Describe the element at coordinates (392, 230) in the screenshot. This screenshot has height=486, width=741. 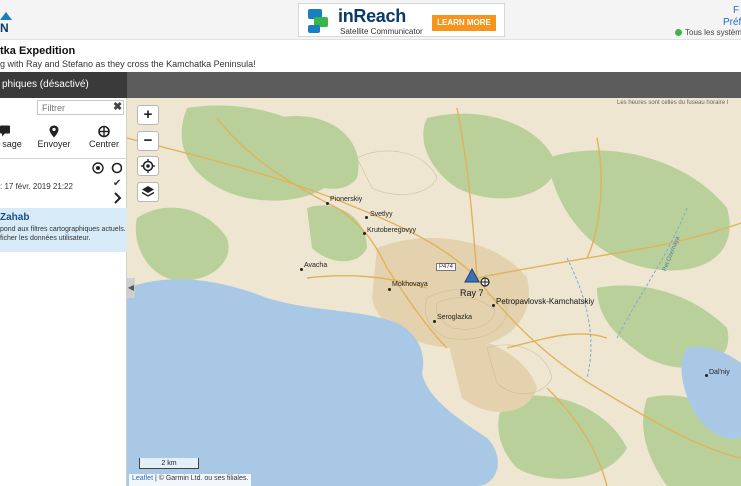
I see `place-label-krutoberegovyy: Krutoberegovyy` at that location.